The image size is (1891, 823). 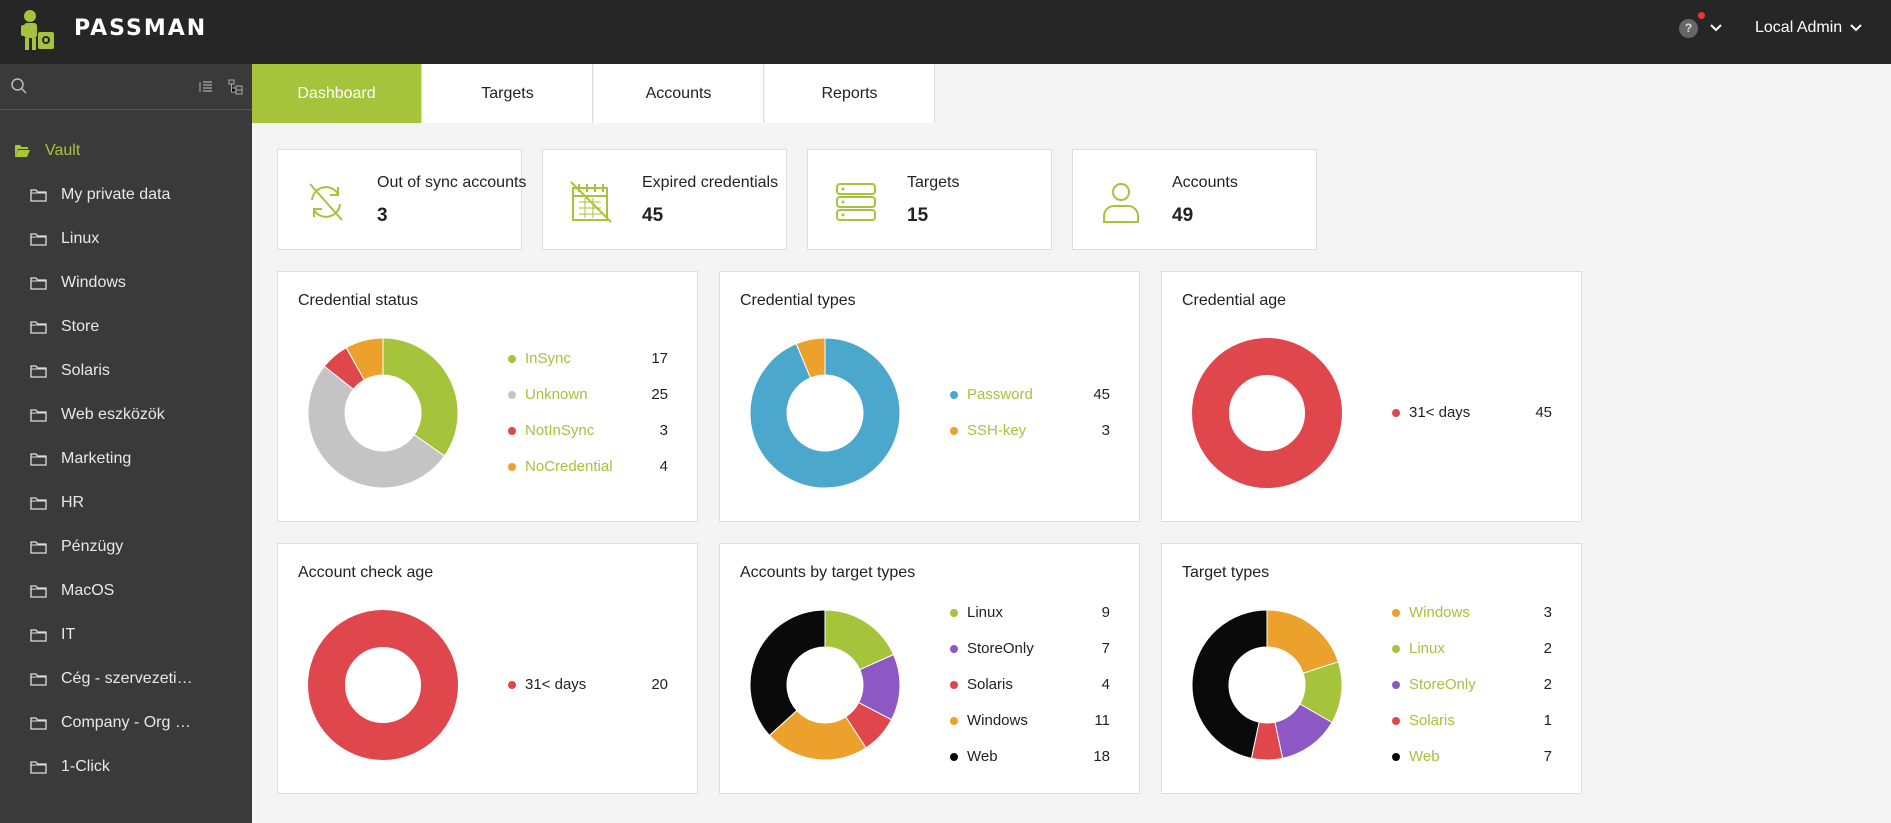 I want to click on legend-item: Linux 2, so click(x=1472, y=649).